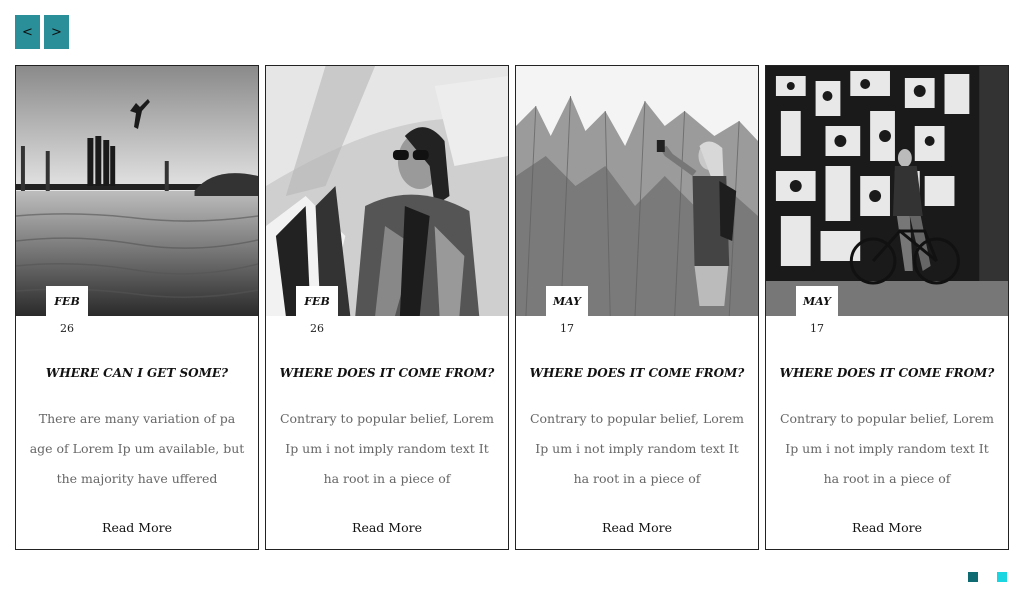 This screenshot has width=1031, height=596. I want to click on graffiti-bicycle-photo, so click(887, 191).